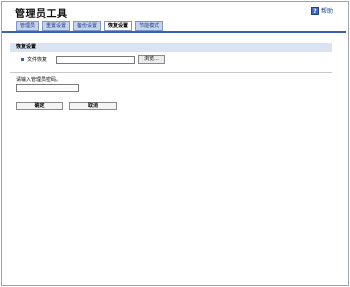 This screenshot has width=350, height=287. I want to click on tab-bar: 管理员 重置设置 备份设置 恢复设置 节能模式, so click(90, 26).